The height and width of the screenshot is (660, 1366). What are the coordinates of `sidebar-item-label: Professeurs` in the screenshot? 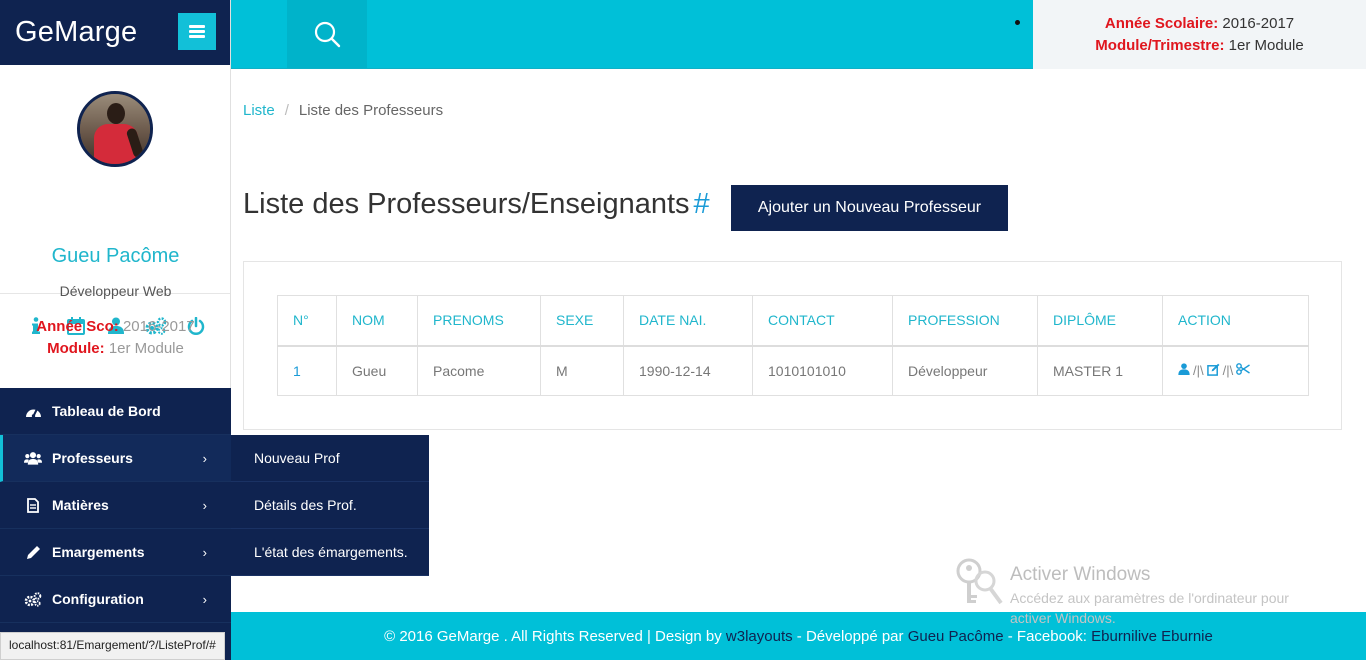 It's located at (92, 458).